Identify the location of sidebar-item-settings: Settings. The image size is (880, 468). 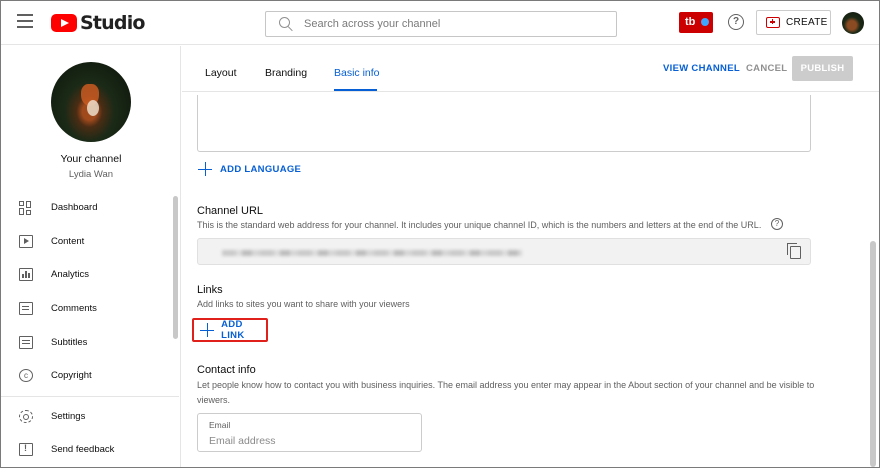
(90, 417).